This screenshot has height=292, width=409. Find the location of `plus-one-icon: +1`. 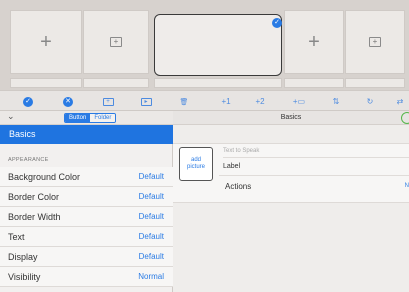

plus-one-icon: +1 is located at coordinates (226, 101).